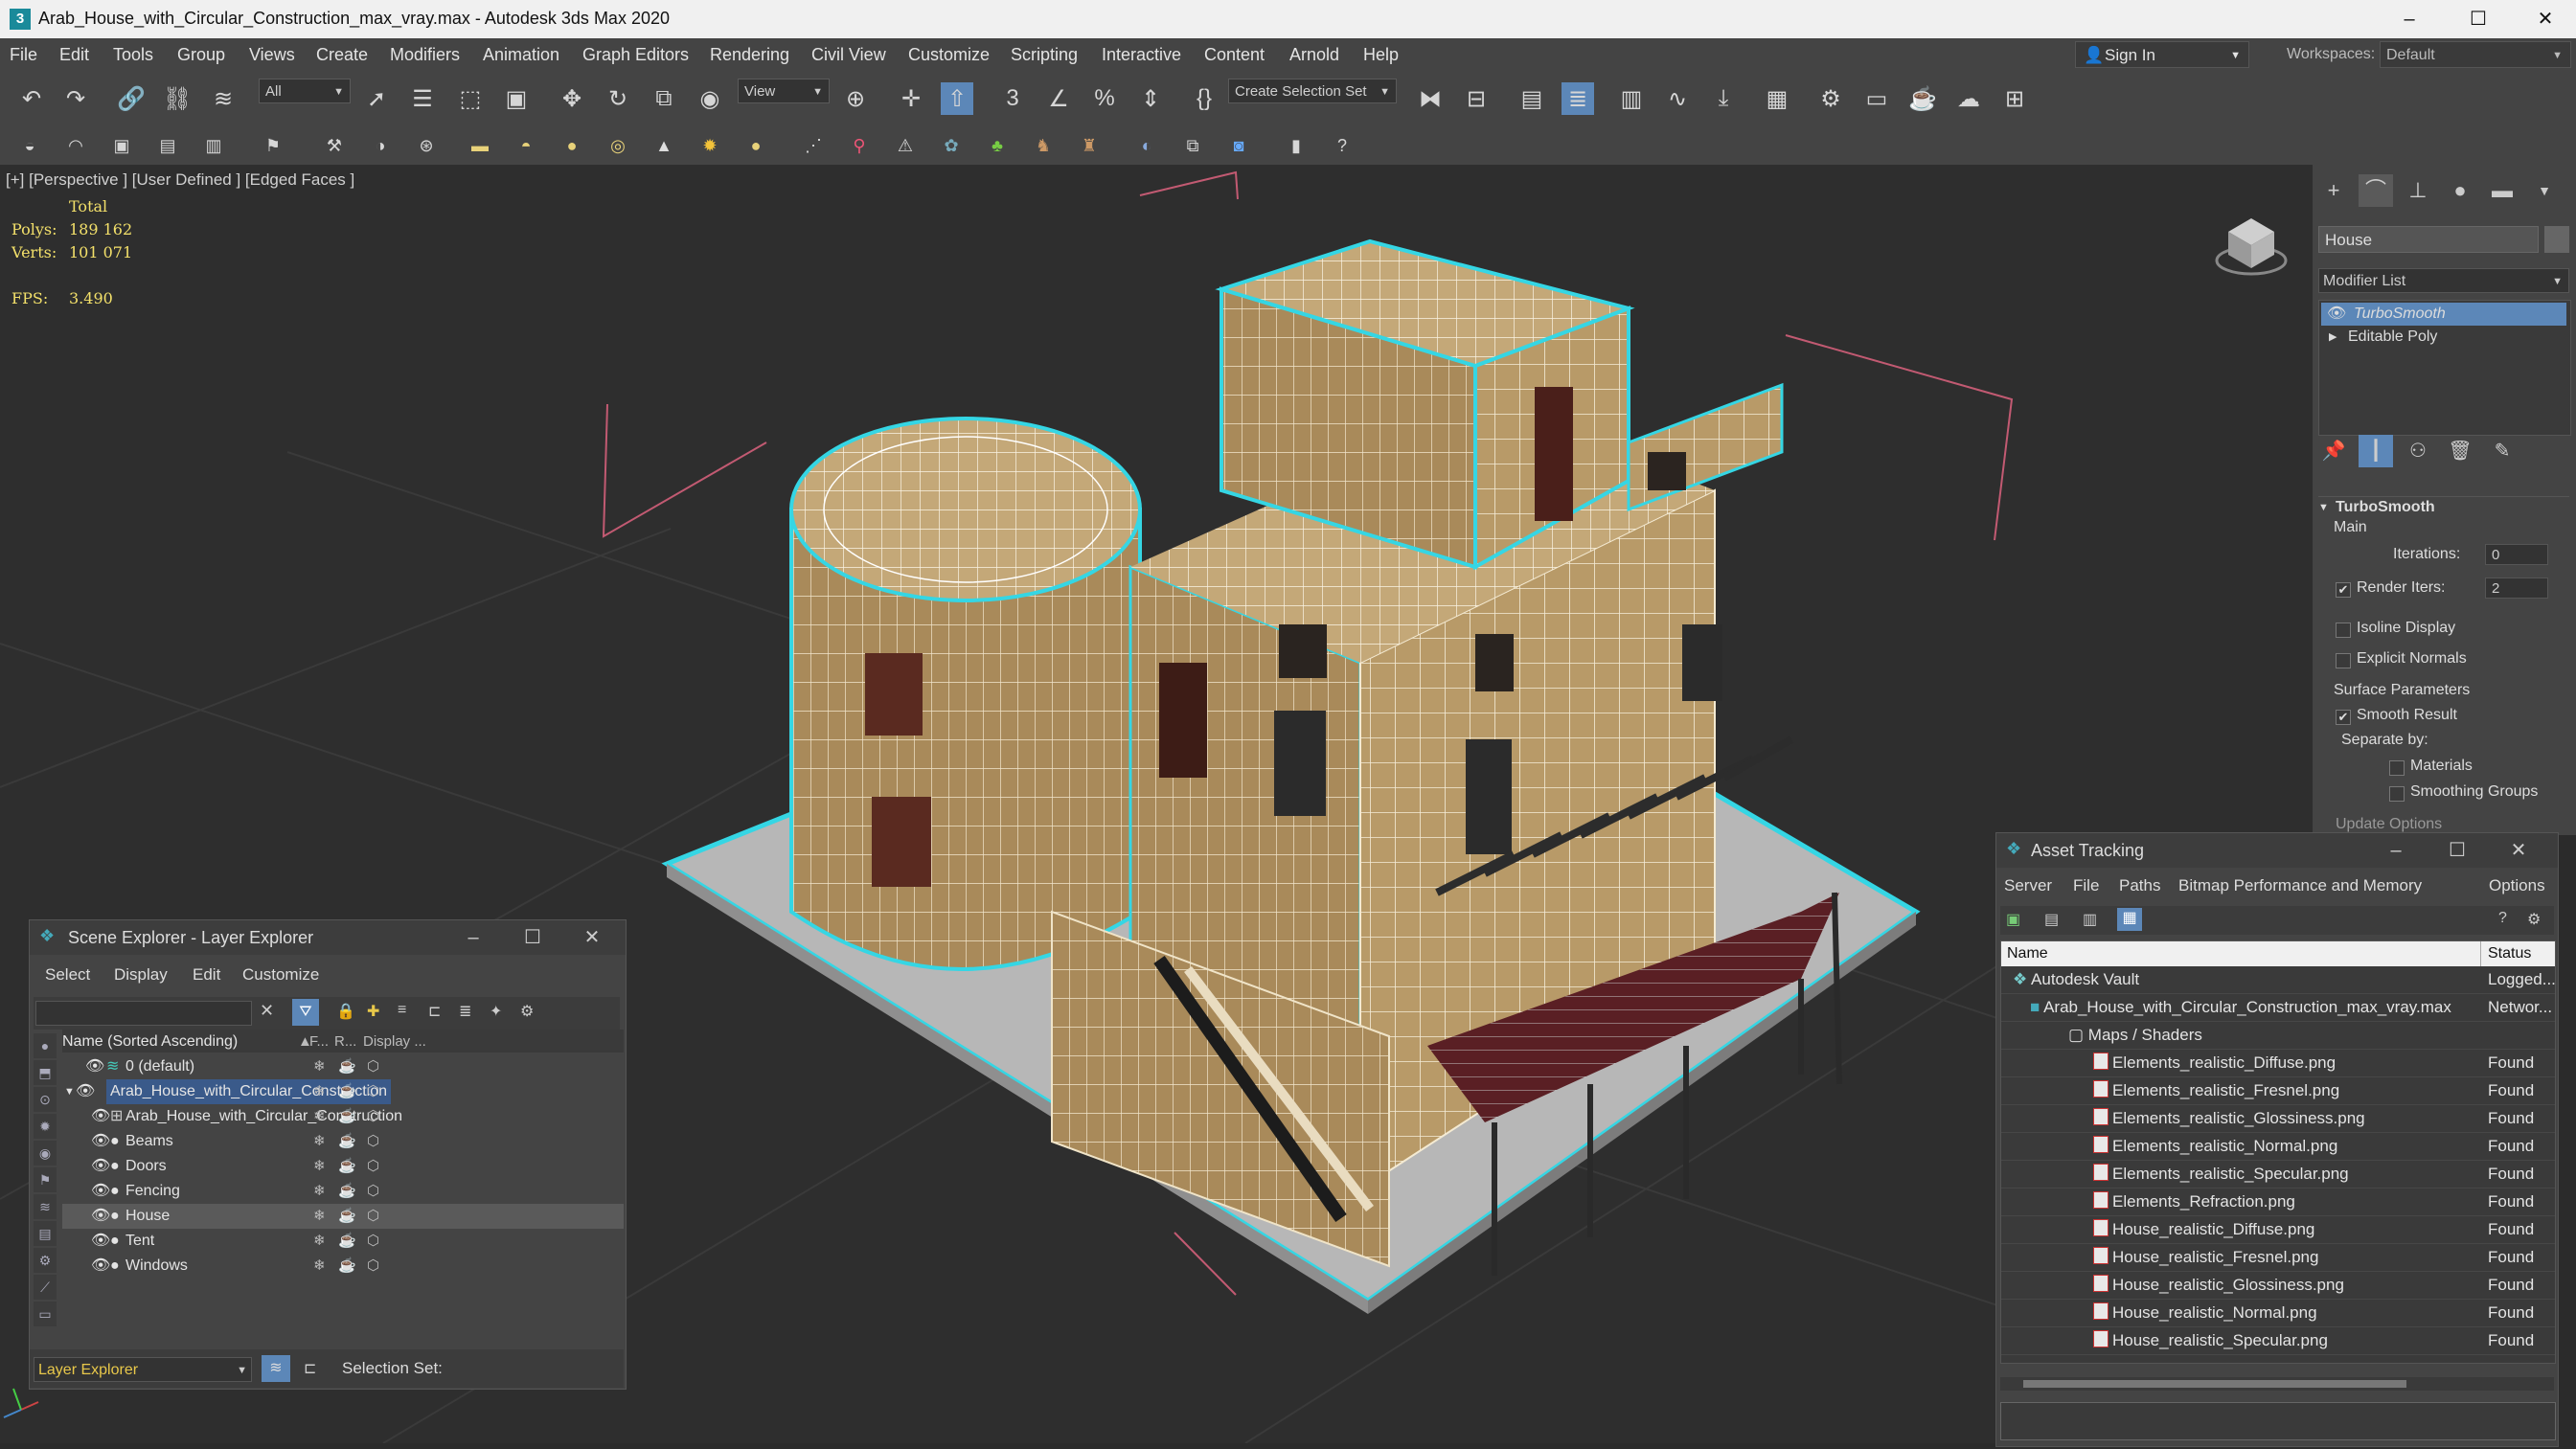 This screenshot has height=1449, width=2576. I want to click on toolbar2-tool-9-icon: ⊛, so click(427, 145).